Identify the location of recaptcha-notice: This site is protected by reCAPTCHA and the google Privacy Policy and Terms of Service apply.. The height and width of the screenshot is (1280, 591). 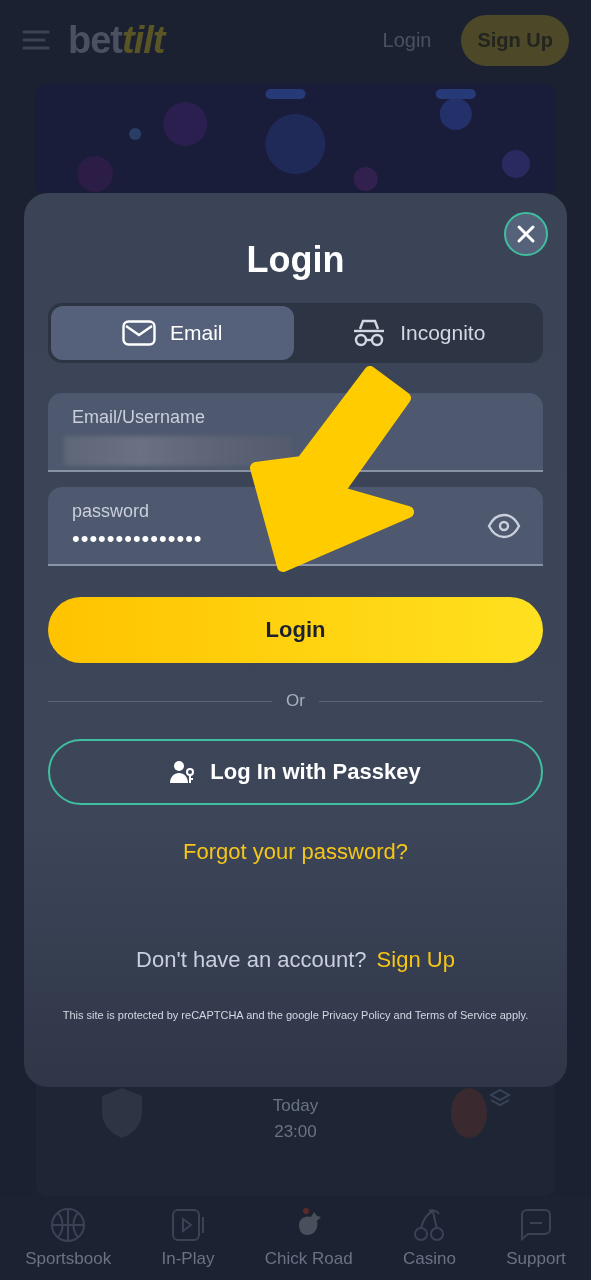
(295, 1015).